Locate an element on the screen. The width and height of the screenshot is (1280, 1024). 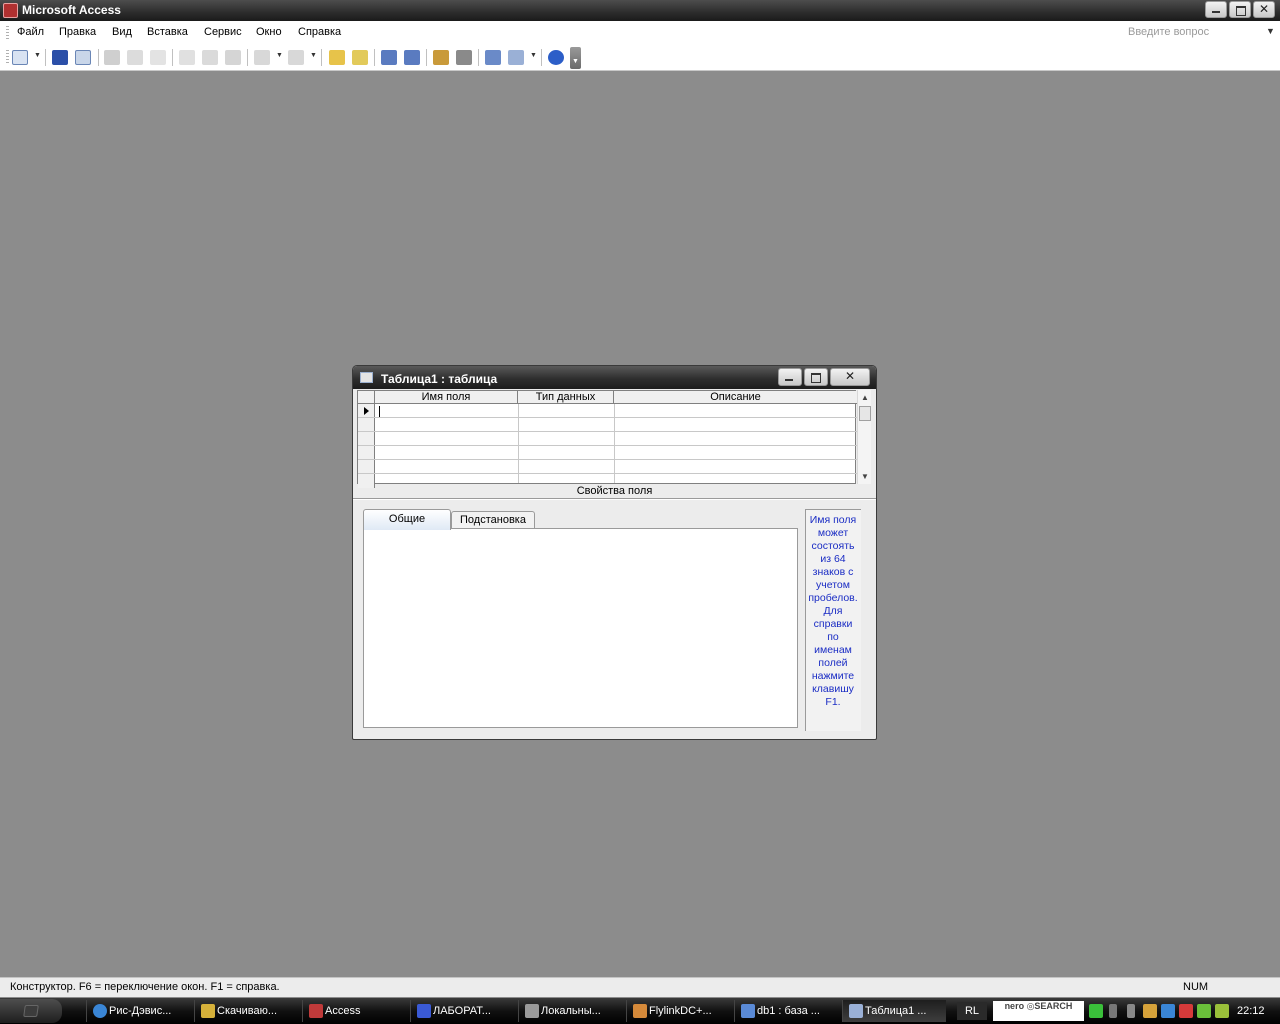
cut-icon is located at coordinates (187, 57).